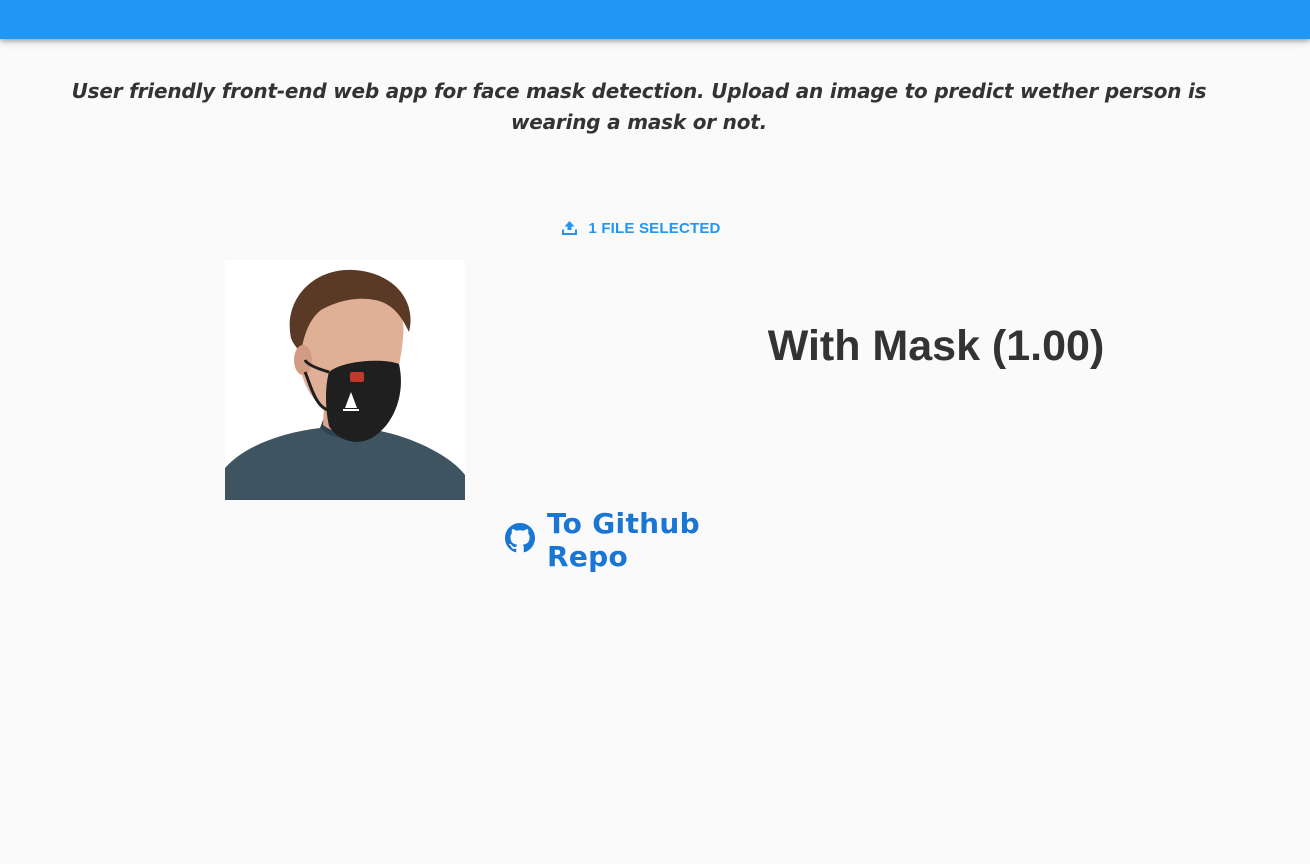 This screenshot has height=864, width=1310. Describe the element at coordinates (936, 346) in the screenshot. I see `prediction-result: With Mask (1.00)` at that location.